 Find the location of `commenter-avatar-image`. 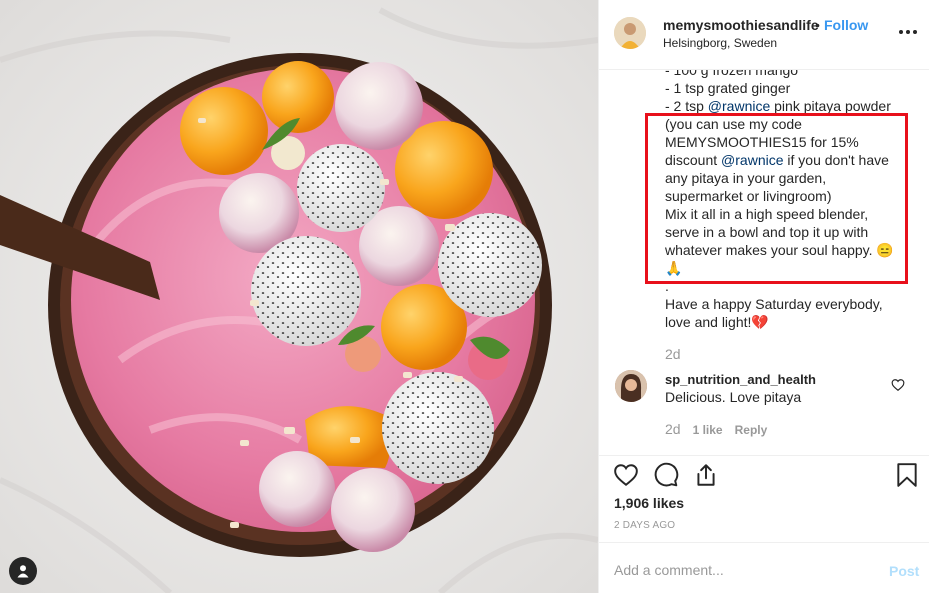

commenter-avatar-image is located at coordinates (631, 386).